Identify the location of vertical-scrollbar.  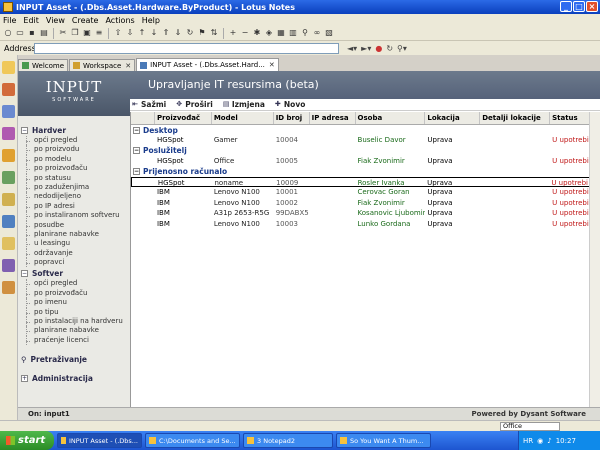
(594, 259).